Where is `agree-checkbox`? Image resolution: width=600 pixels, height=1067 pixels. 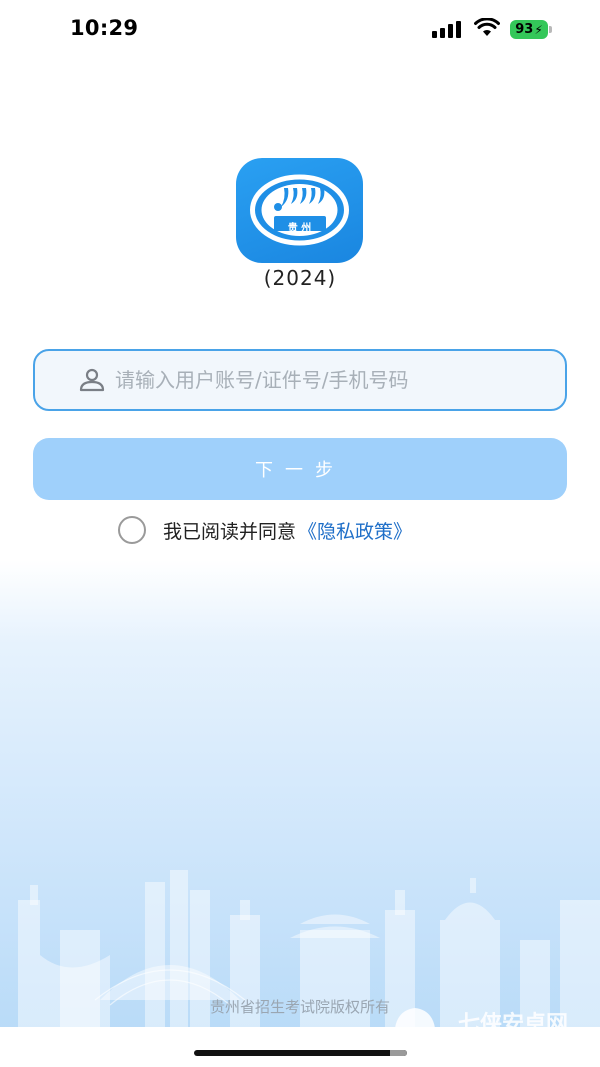
agree-checkbox is located at coordinates (132, 530).